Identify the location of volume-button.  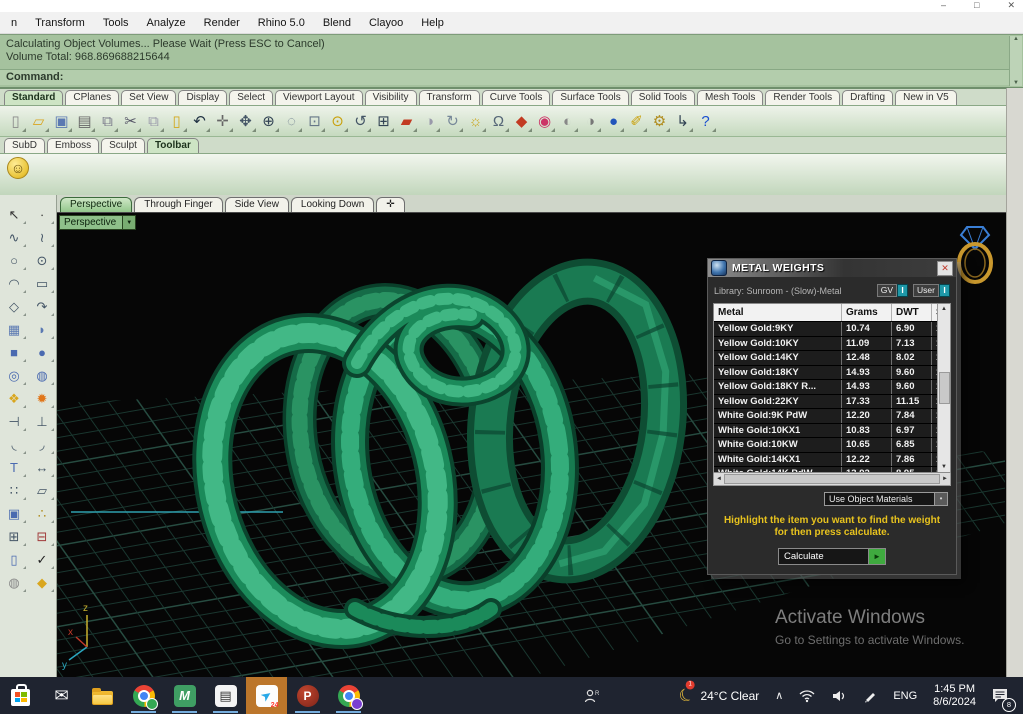
(839, 695).